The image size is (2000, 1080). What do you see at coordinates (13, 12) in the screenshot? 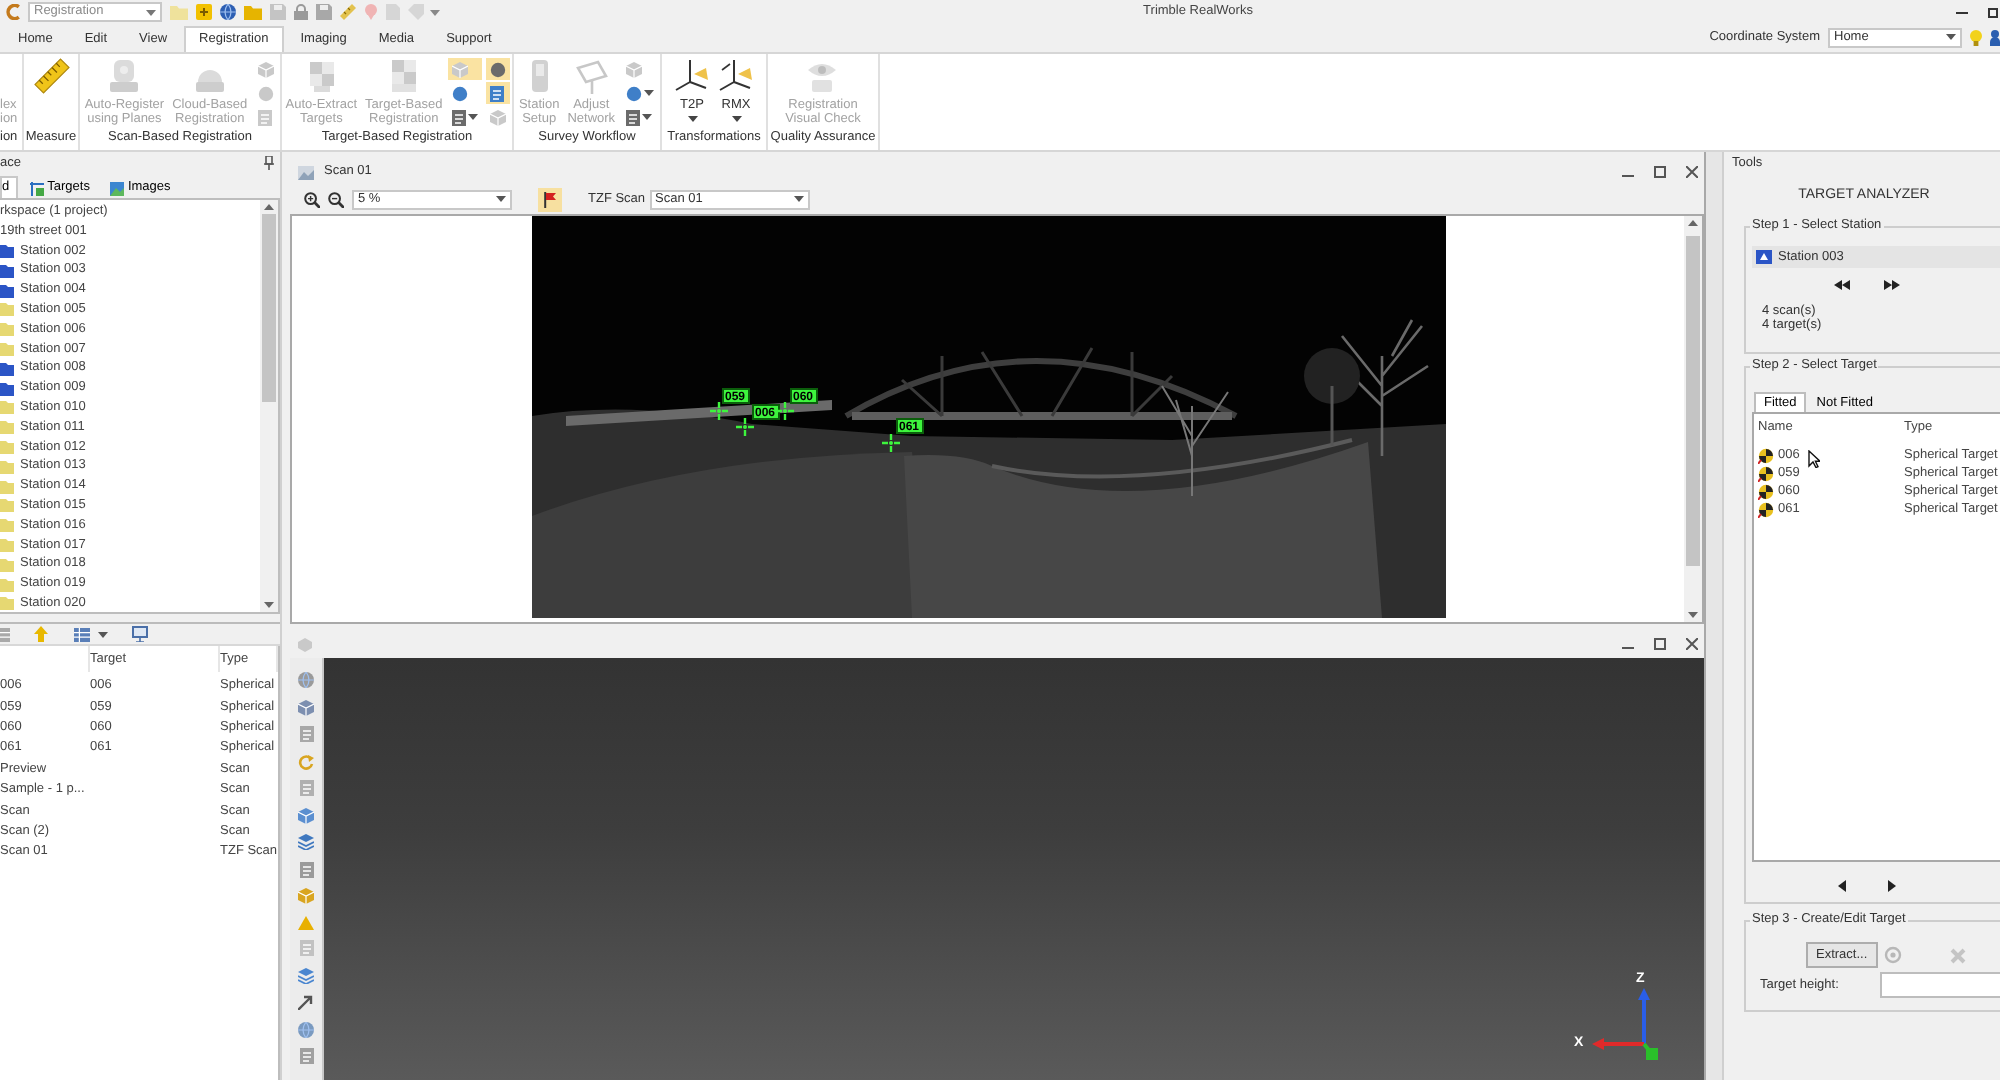
I see `logo-icon` at bounding box center [13, 12].